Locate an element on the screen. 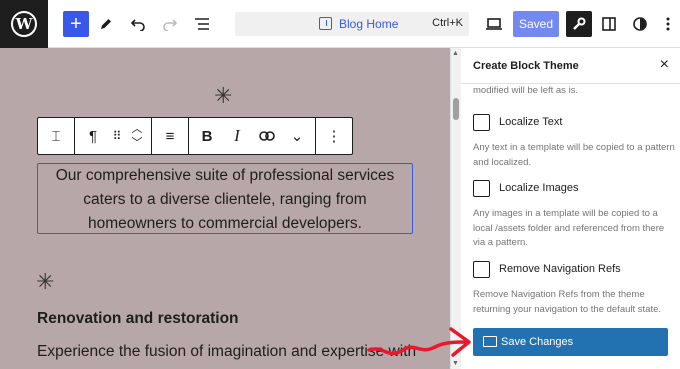 The height and width of the screenshot is (369, 680). save-changes-button: Save Changes is located at coordinates (570, 342).